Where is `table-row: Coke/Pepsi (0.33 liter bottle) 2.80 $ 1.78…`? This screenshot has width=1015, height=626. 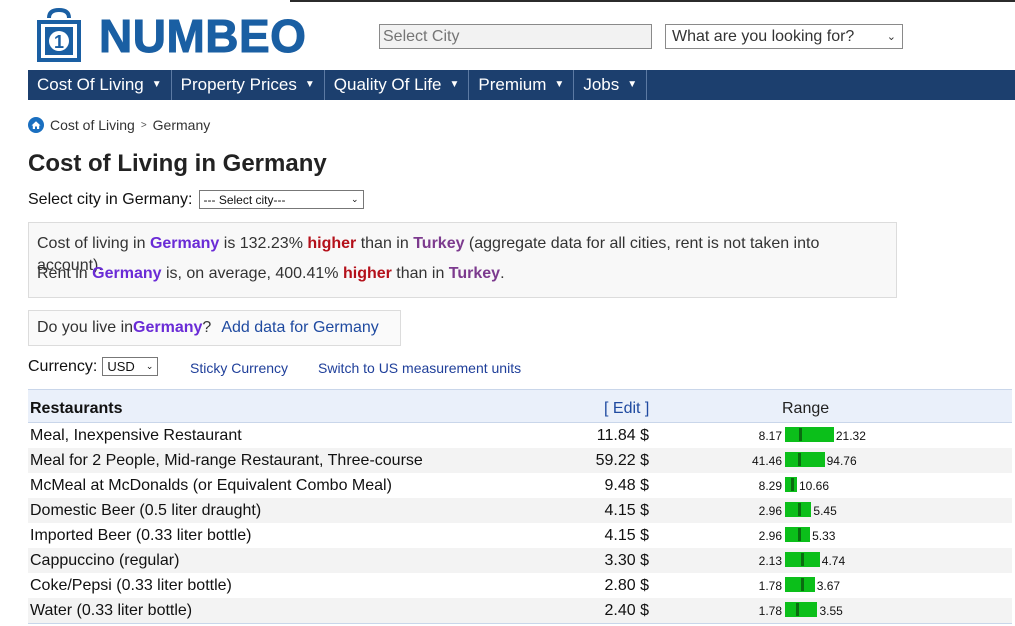 table-row: Coke/Pepsi (0.33 liter bottle) 2.80 $ 1.78… is located at coordinates (520, 585).